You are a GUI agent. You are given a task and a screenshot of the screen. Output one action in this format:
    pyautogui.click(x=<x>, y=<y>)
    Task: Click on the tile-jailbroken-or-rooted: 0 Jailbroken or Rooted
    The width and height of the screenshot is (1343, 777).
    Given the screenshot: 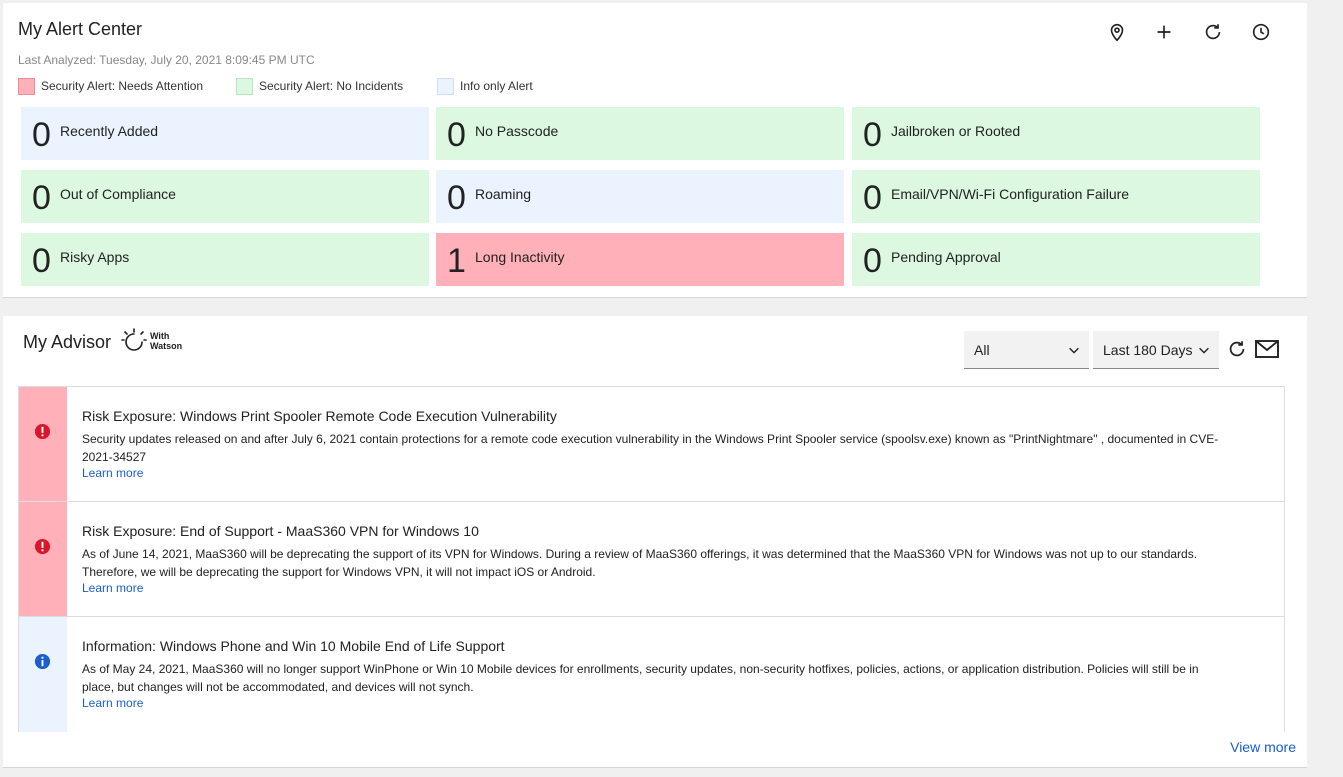 What is the action you would take?
    pyautogui.click(x=1056, y=133)
    